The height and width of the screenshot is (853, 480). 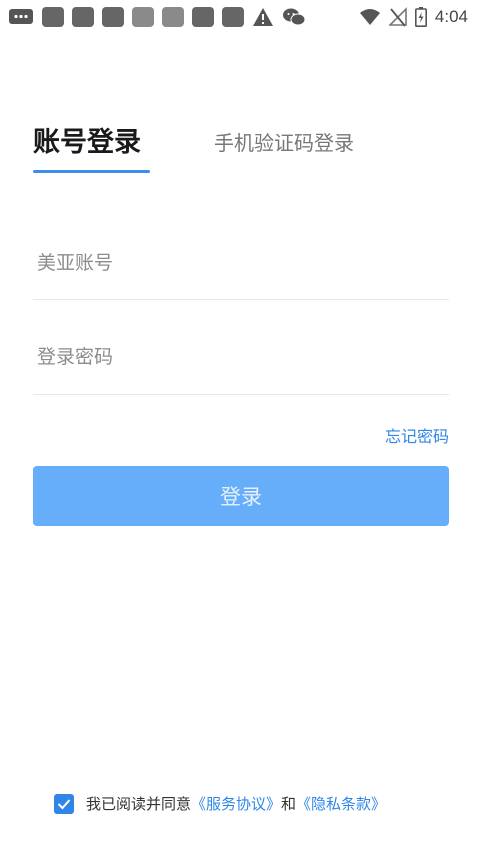 What do you see at coordinates (139, 804) in the screenshot?
I see `agreement-prefix: 我已阅读并同意` at bounding box center [139, 804].